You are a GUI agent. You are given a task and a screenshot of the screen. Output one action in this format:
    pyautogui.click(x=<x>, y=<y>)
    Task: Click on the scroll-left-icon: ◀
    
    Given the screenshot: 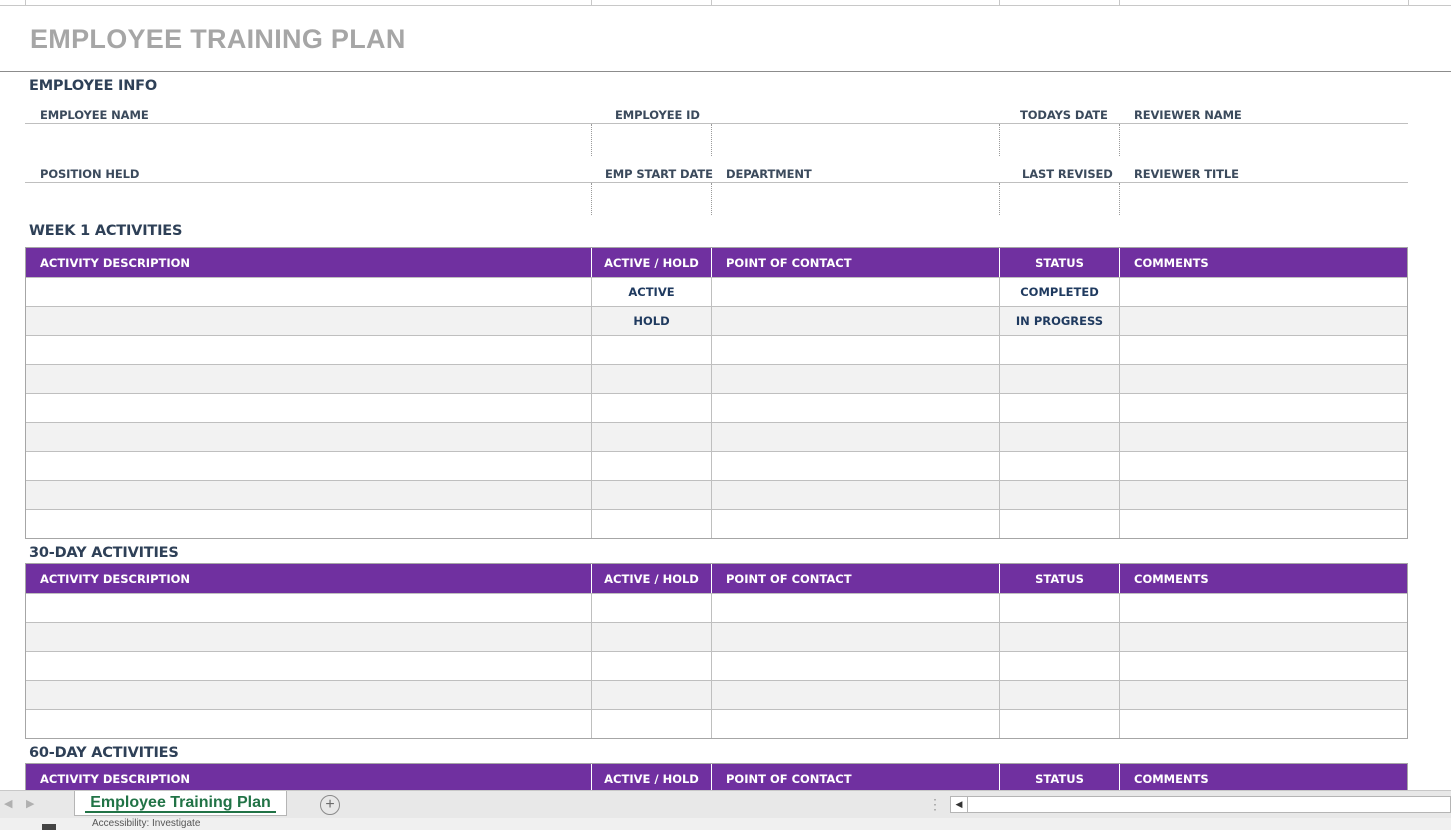 What is the action you would take?
    pyautogui.click(x=959, y=804)
    